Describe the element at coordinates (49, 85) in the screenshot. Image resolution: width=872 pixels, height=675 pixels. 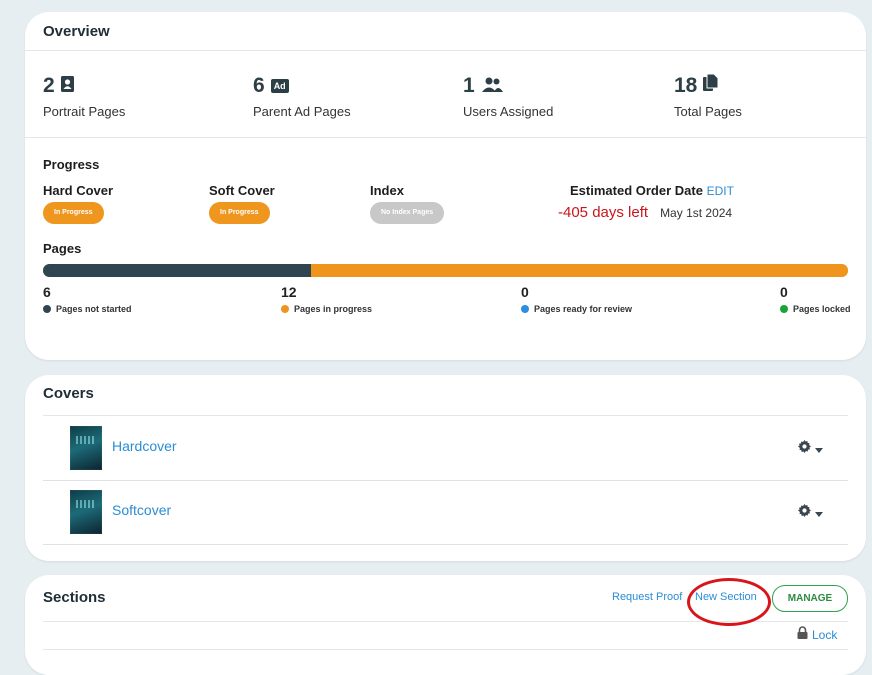
I see `stat-value: 2` at that location.